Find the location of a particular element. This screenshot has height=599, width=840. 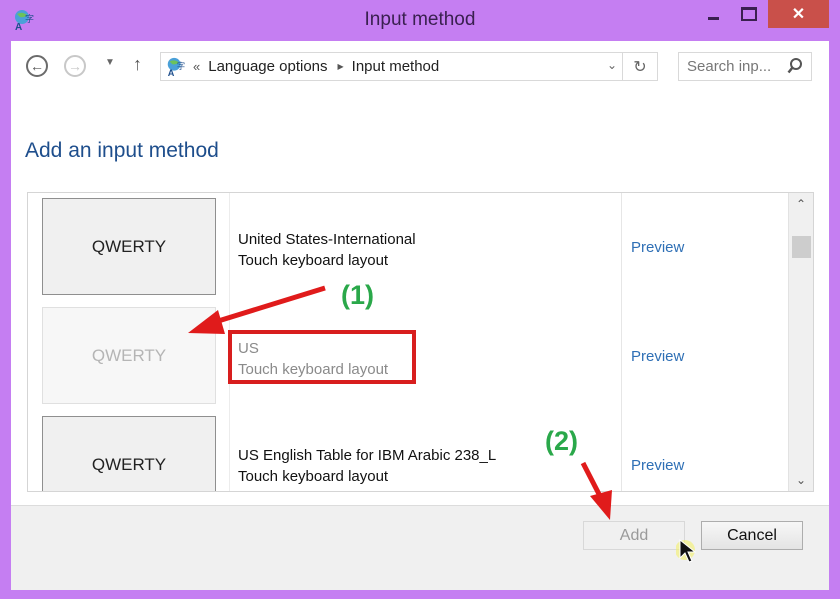

search-box is located at coordinates (745, 66).